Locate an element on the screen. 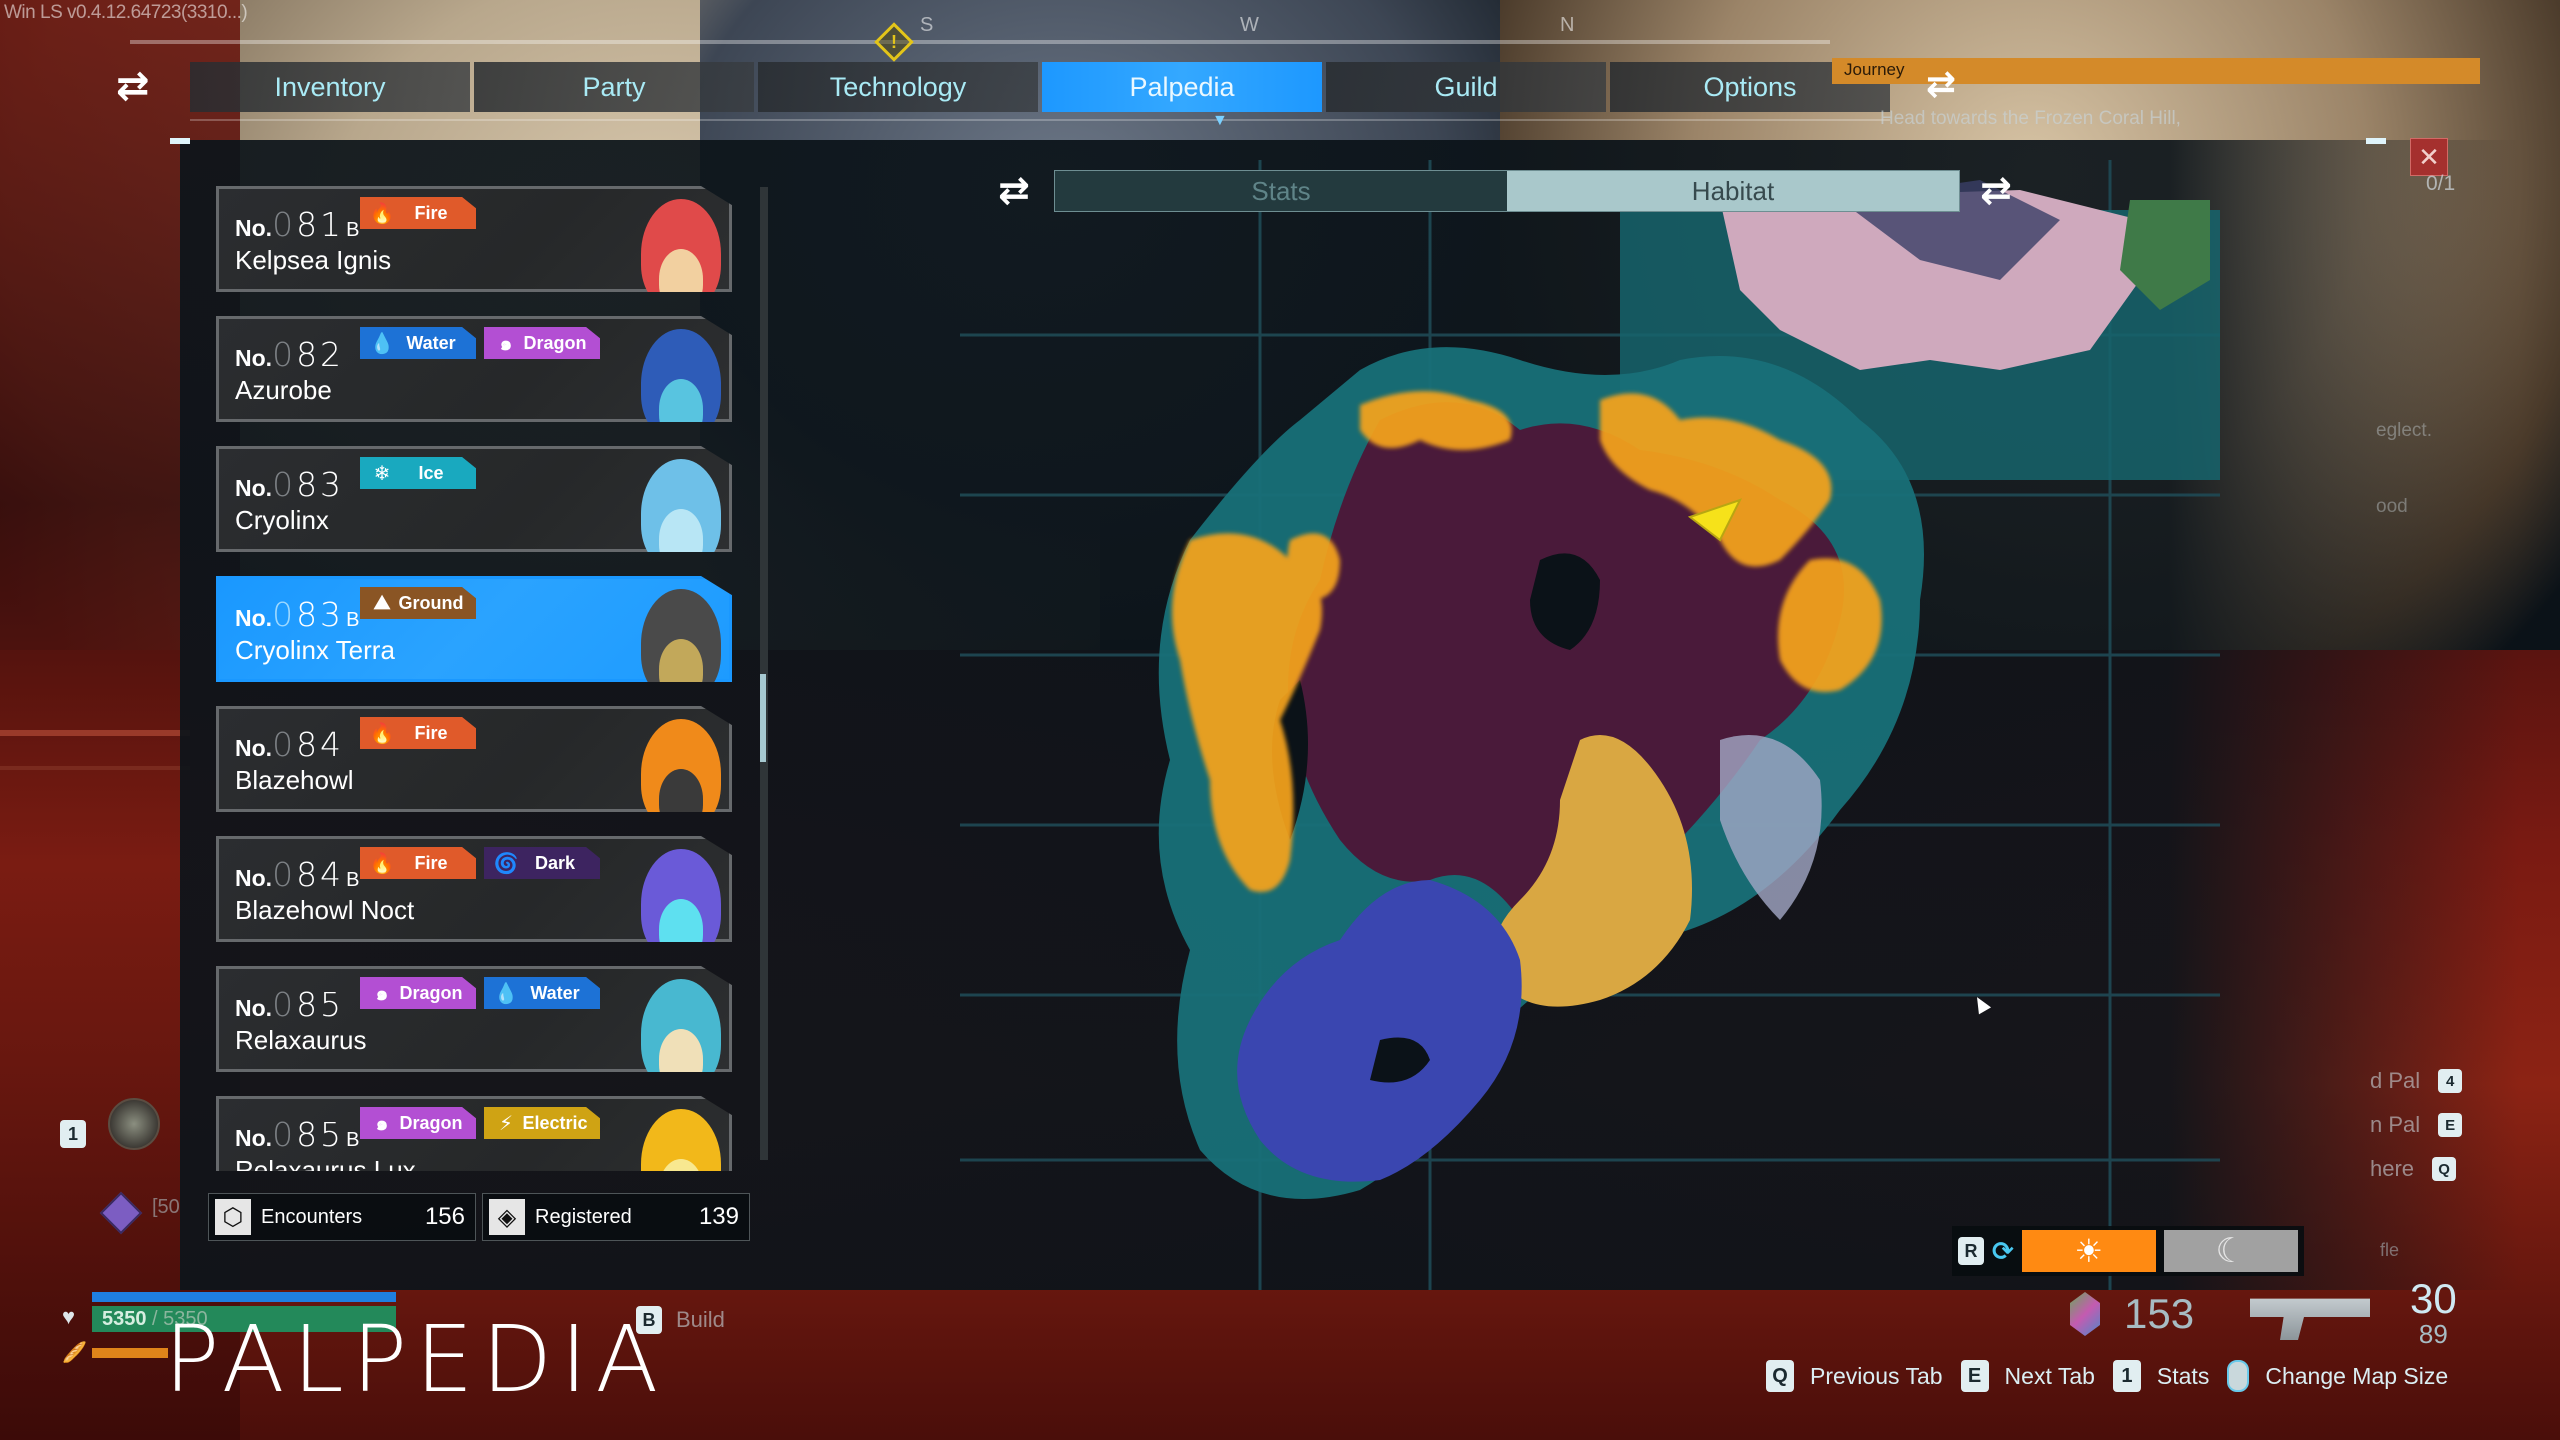  stats-hint: 1 Stats is located at coordinates (2160, 1376).